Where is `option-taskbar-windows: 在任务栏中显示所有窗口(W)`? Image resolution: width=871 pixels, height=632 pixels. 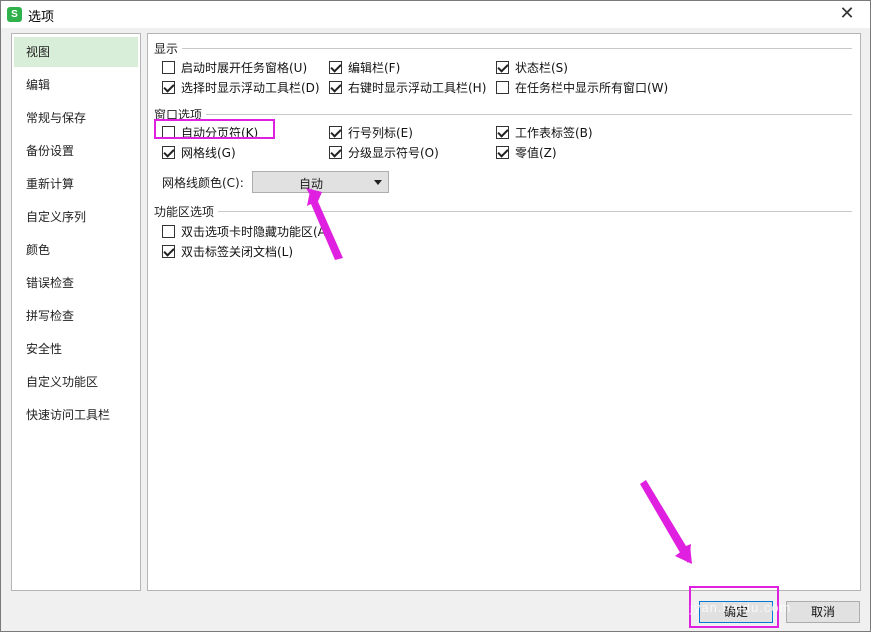 option-taskbar-windows: 在任务栏中显示所有窗口(W) is located at coordinates (582, 88).